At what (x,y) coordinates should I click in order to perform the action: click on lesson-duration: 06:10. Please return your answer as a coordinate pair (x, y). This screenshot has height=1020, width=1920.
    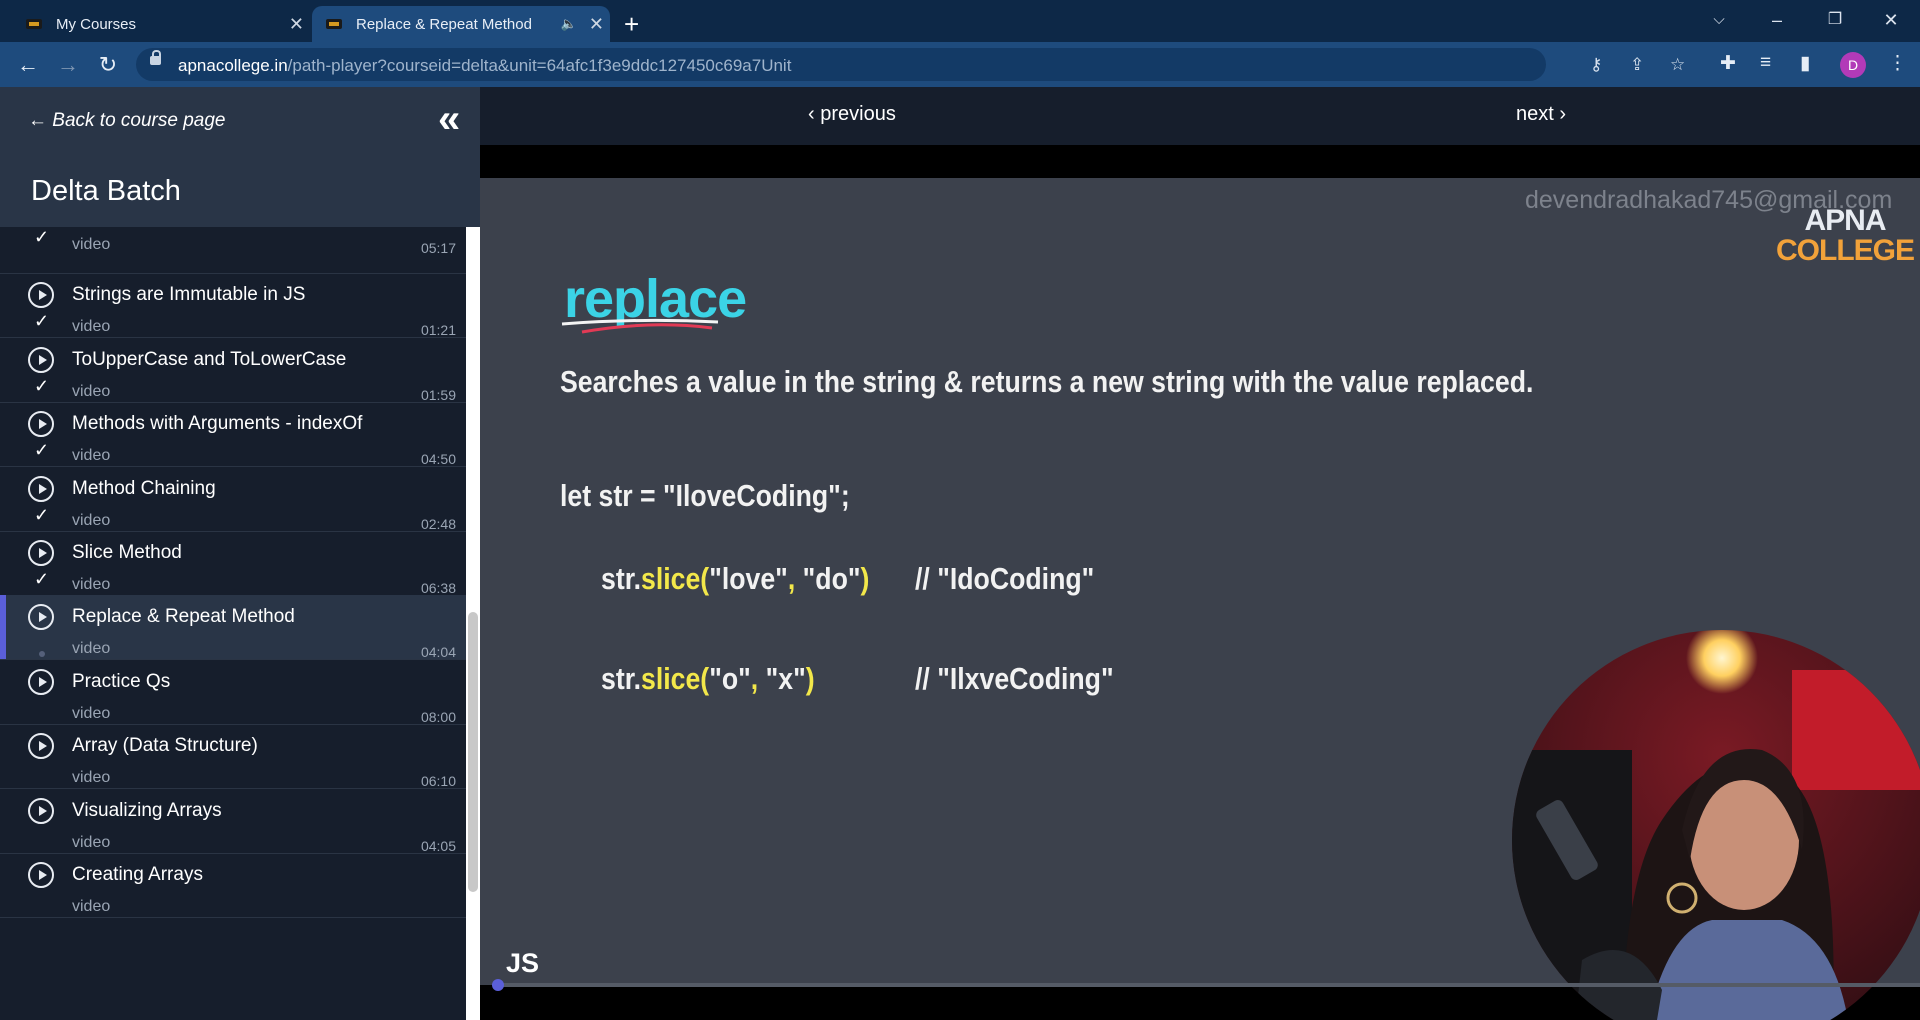
    Looking at the image, I should click on (438, 781).